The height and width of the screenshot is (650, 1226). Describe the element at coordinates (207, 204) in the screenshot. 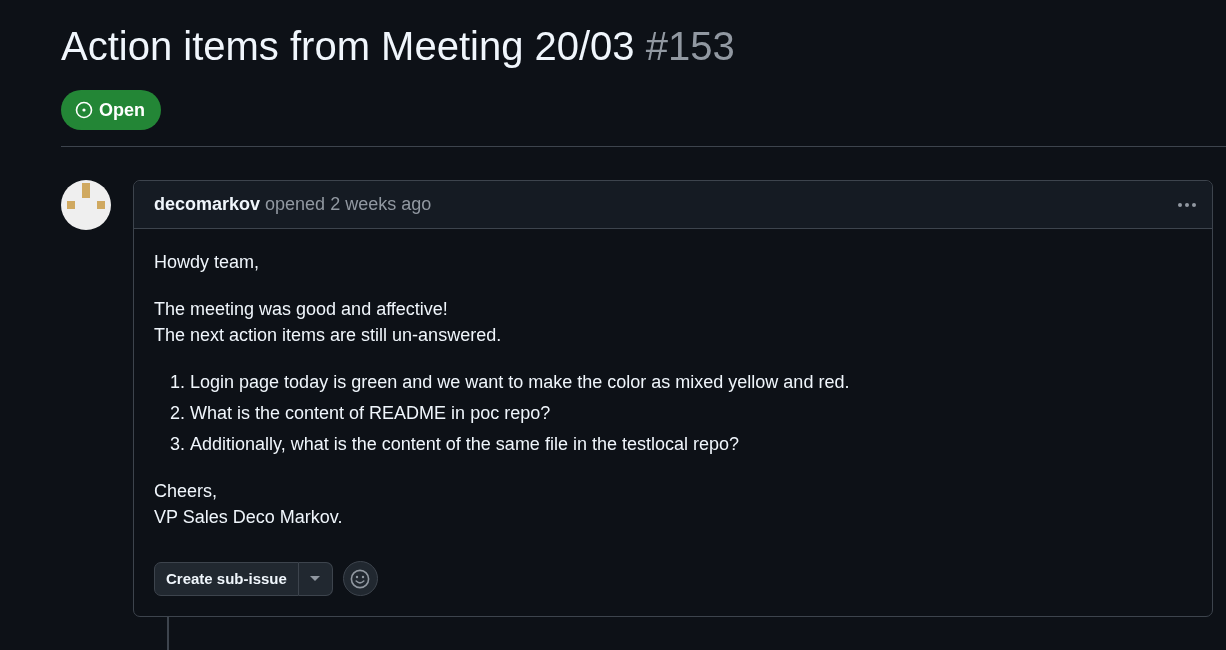

I see `author-link: decomarkov` at that location.